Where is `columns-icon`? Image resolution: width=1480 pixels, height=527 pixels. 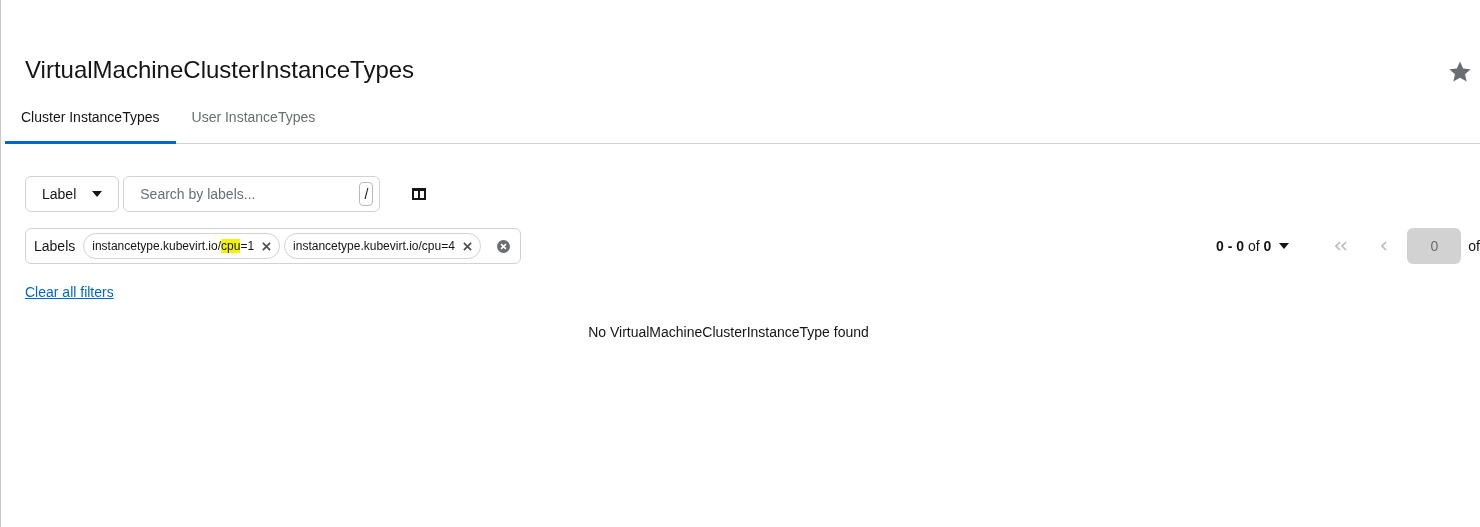
columns-icon is located at coordinates (419, 194).